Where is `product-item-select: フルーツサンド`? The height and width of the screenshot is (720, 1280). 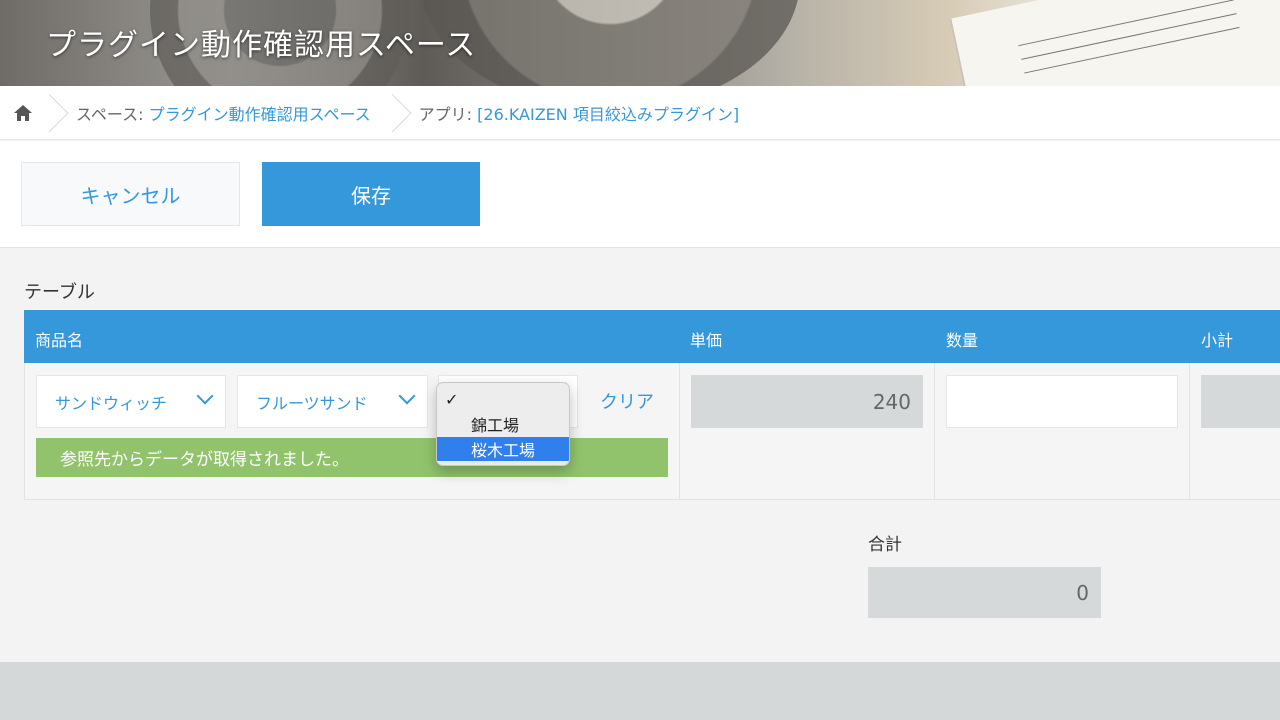
product-item-select: フルーツサンド is located at coordinates (332, 401).